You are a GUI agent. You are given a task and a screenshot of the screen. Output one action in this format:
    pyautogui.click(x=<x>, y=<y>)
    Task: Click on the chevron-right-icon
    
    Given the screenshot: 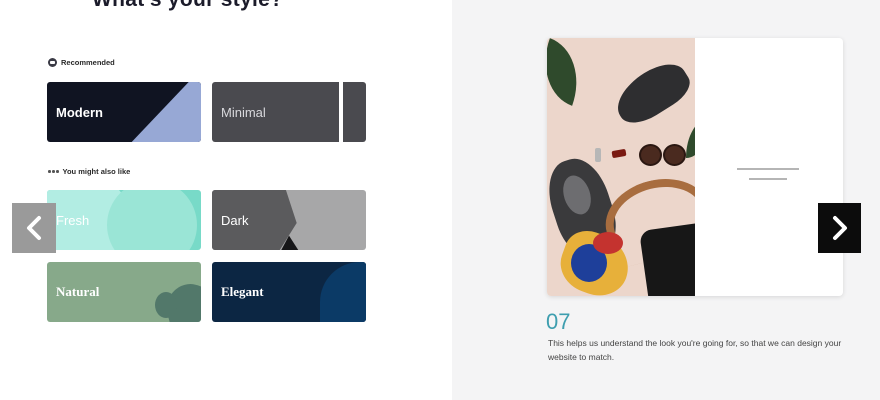 What is the action you would take?
    pyautogui.click(x=839, y=228)
    